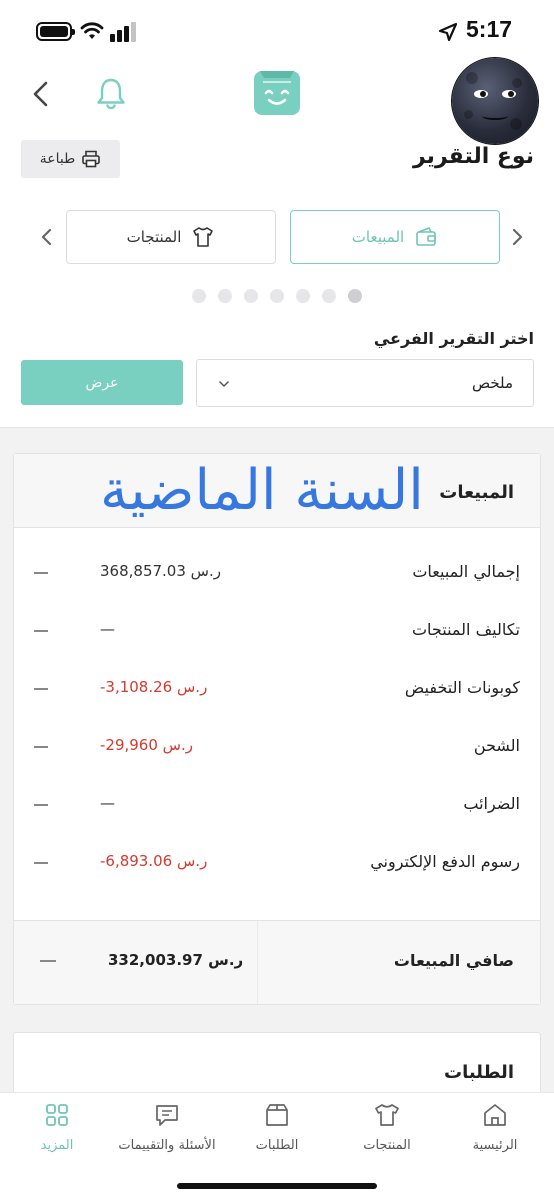 The image size is (554, 1200). What do you see at coordinates (277, 863) in the screenshot?
I see `sales-row-payment-fees: رسوم الدفع الإلكتروني -6,893.06 ر.س` at bounding box center [277, 863].